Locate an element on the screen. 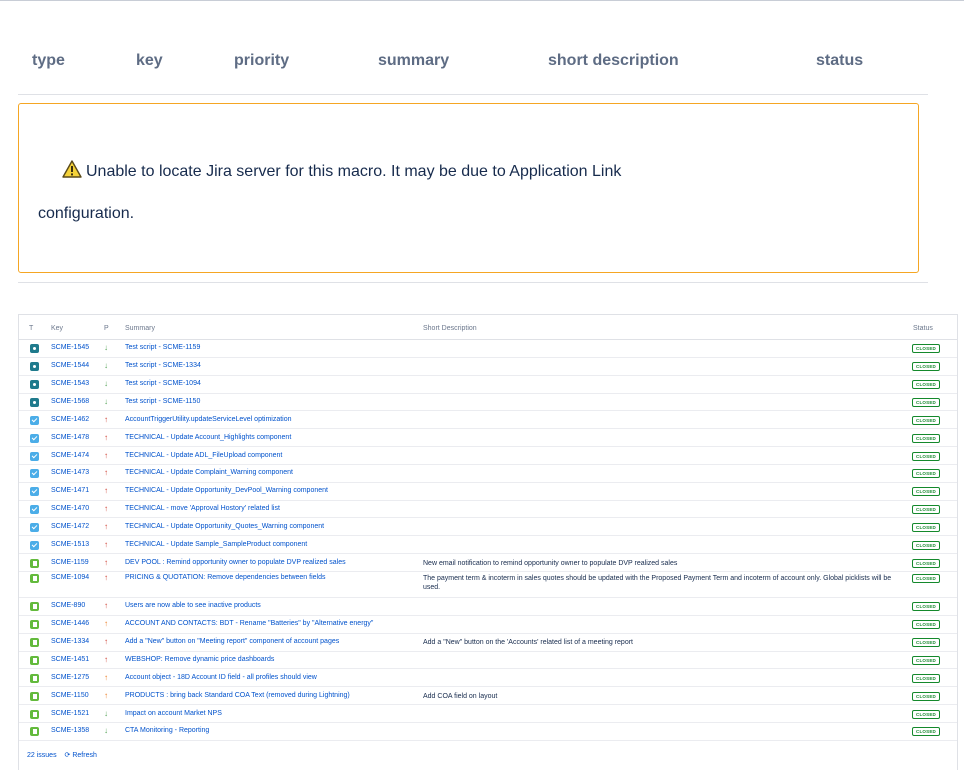  issue-key-link: SCME-890 is located at coordinates (68, 605).